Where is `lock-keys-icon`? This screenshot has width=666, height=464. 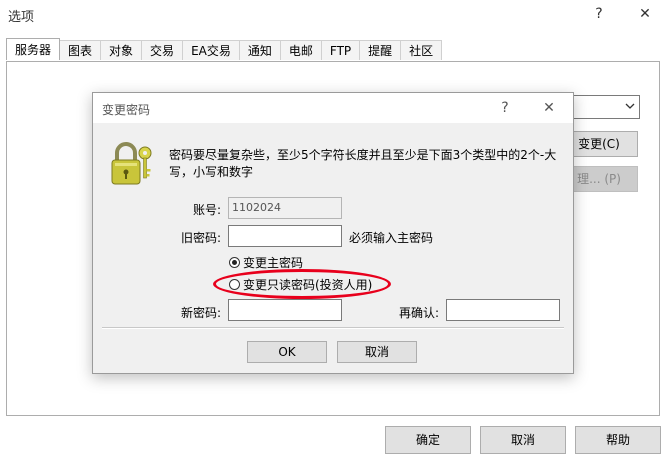 lock-keys-icon is located at coordinates (132, 163).